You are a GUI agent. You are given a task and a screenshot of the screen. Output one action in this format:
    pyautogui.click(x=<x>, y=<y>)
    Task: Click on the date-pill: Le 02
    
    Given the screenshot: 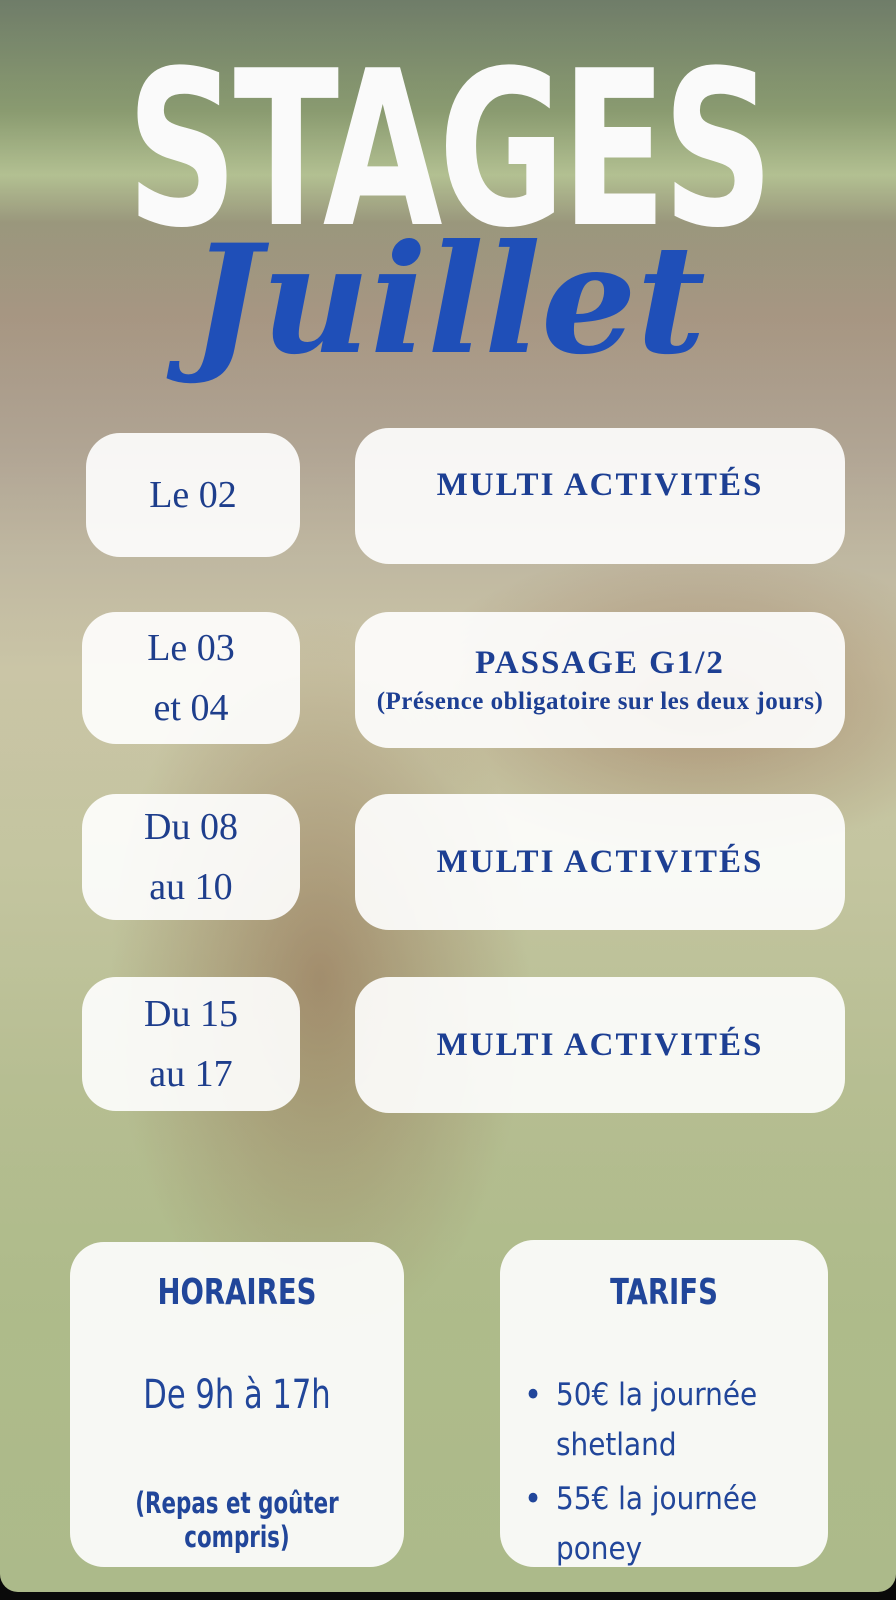 What is the action you would take?
    pyautogui.click(x=193, y=495)
    